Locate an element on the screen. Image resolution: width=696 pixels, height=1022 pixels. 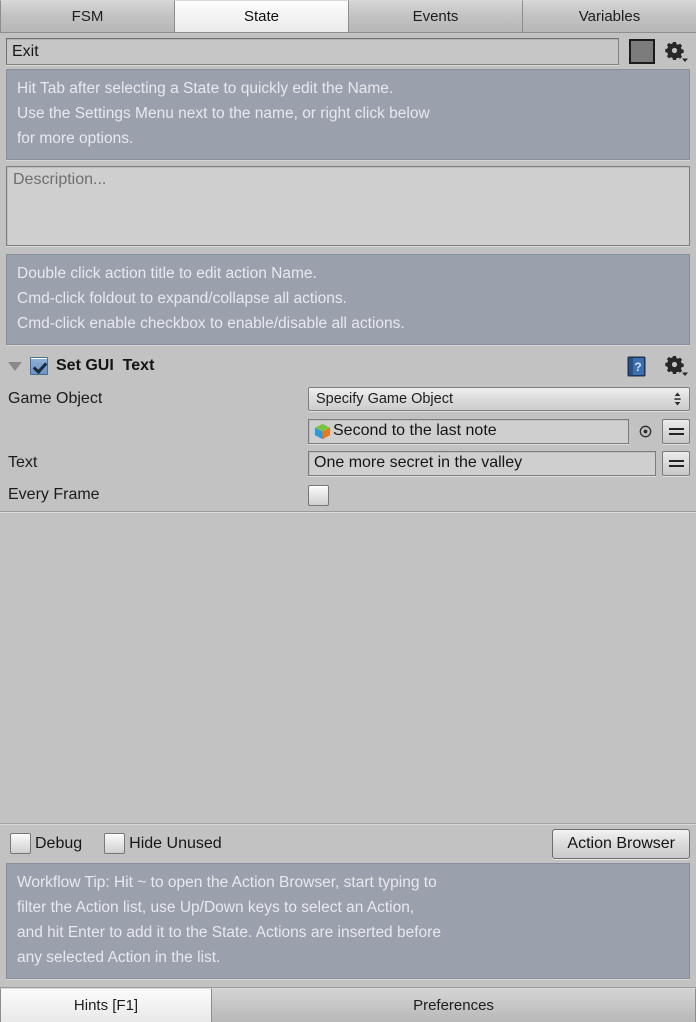
action-browser-label: Action Browser is located at coordinates (621, 843).